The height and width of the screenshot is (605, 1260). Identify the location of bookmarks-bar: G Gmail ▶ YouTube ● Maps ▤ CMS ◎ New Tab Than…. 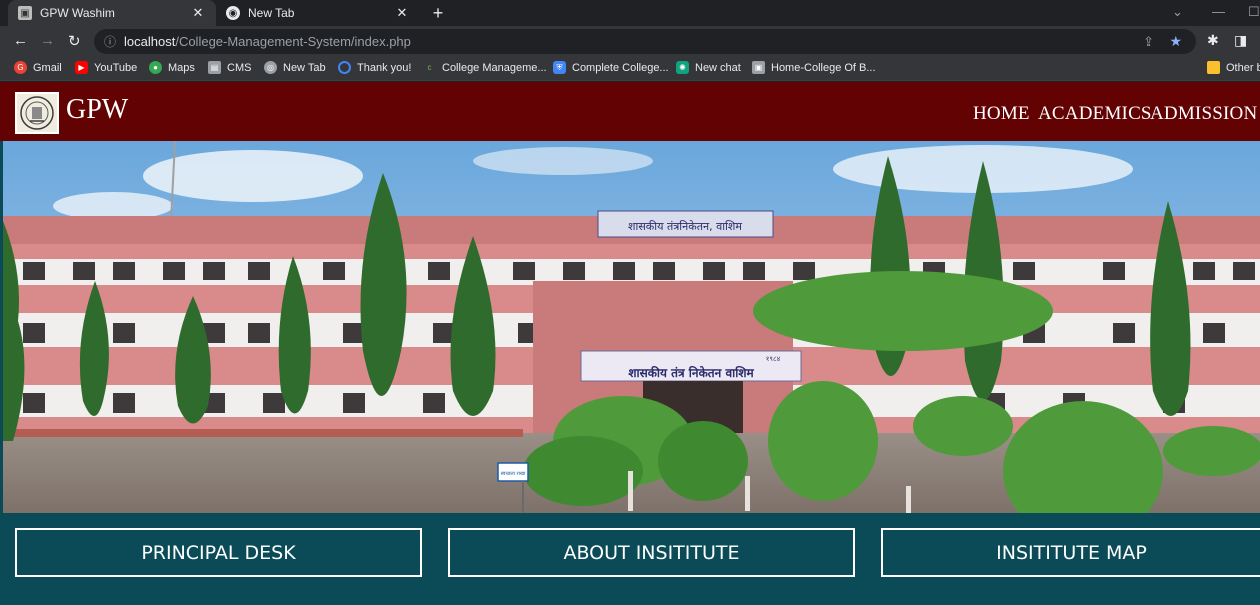
(630, 69).